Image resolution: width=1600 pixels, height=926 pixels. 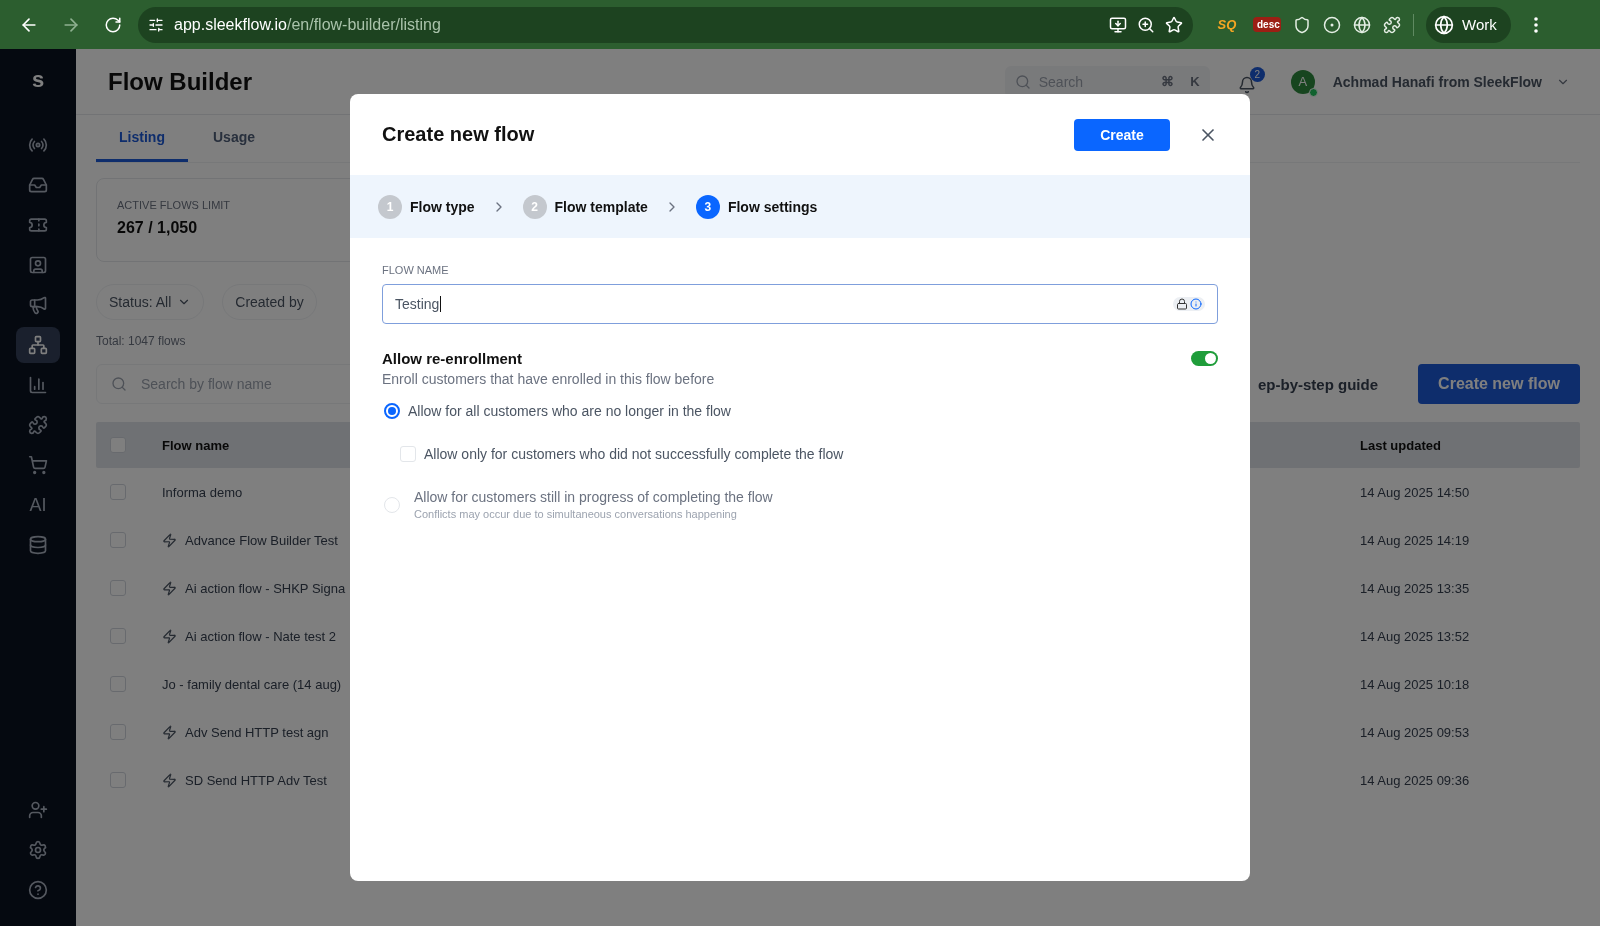 What do you see at coordinates (1168, 81) in the screenshot?
I see `shortcut-key: ⌘` at bounding box center [1168, 81].